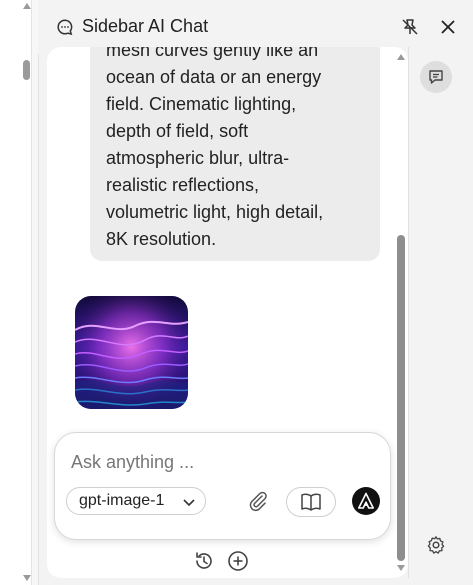  I want to click on message-composer: gpt-image-1, so click(222, 486).